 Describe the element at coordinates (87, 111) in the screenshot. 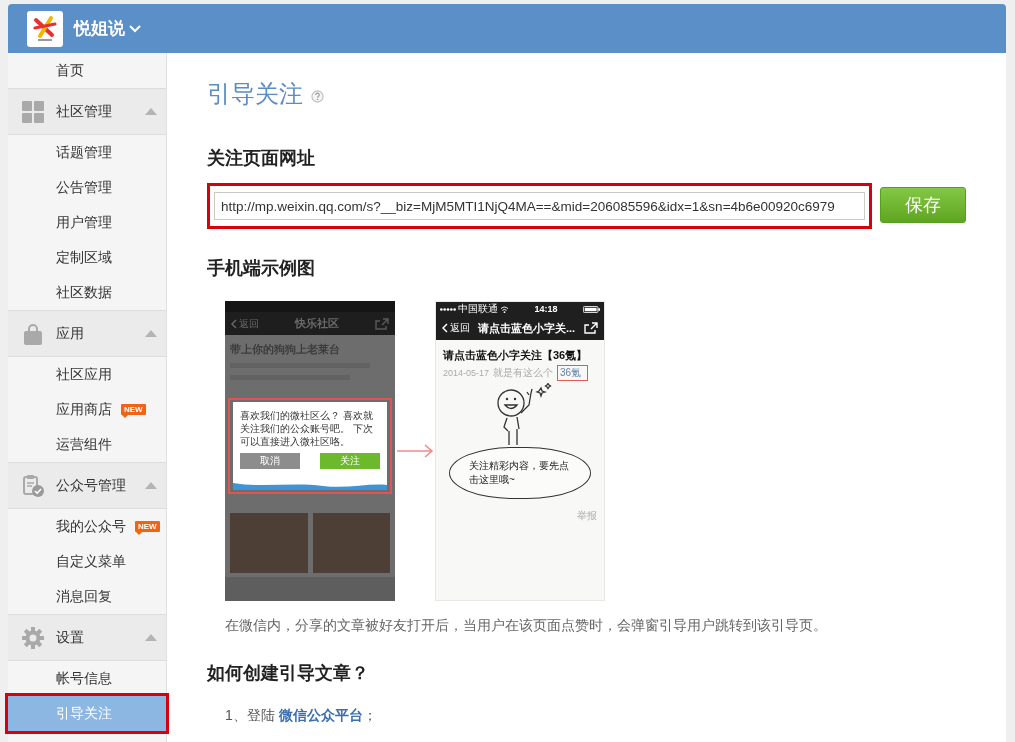

I see `sidebar-group-header: 社区管理` at that location.